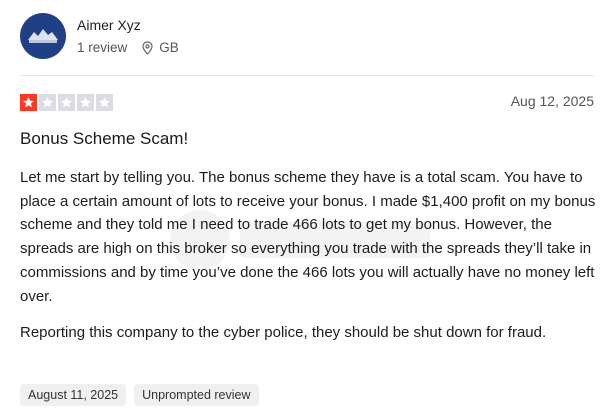 The width and height of the screenshot is (614, 414). I want to click on reviewer-header: Aimer Xyz 1 review GB, so click(99, 36).